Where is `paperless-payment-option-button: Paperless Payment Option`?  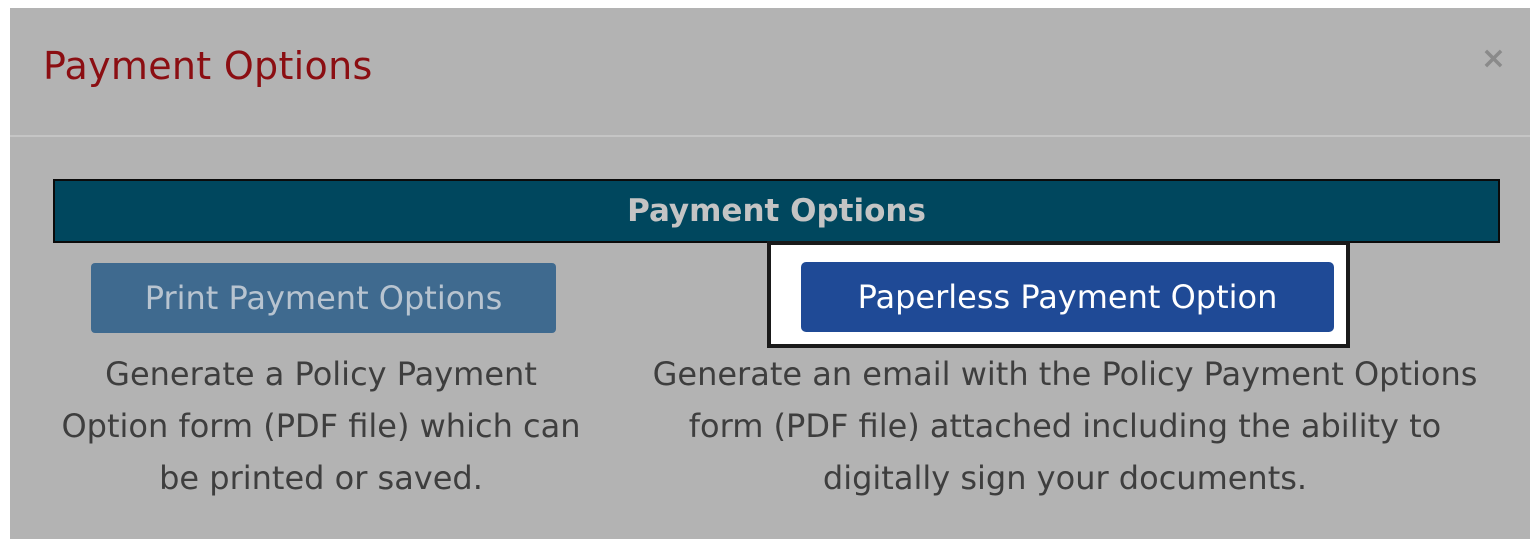 paperless-payment-option-button: Paperless Payment Option is located at coordinates (1067, 297).